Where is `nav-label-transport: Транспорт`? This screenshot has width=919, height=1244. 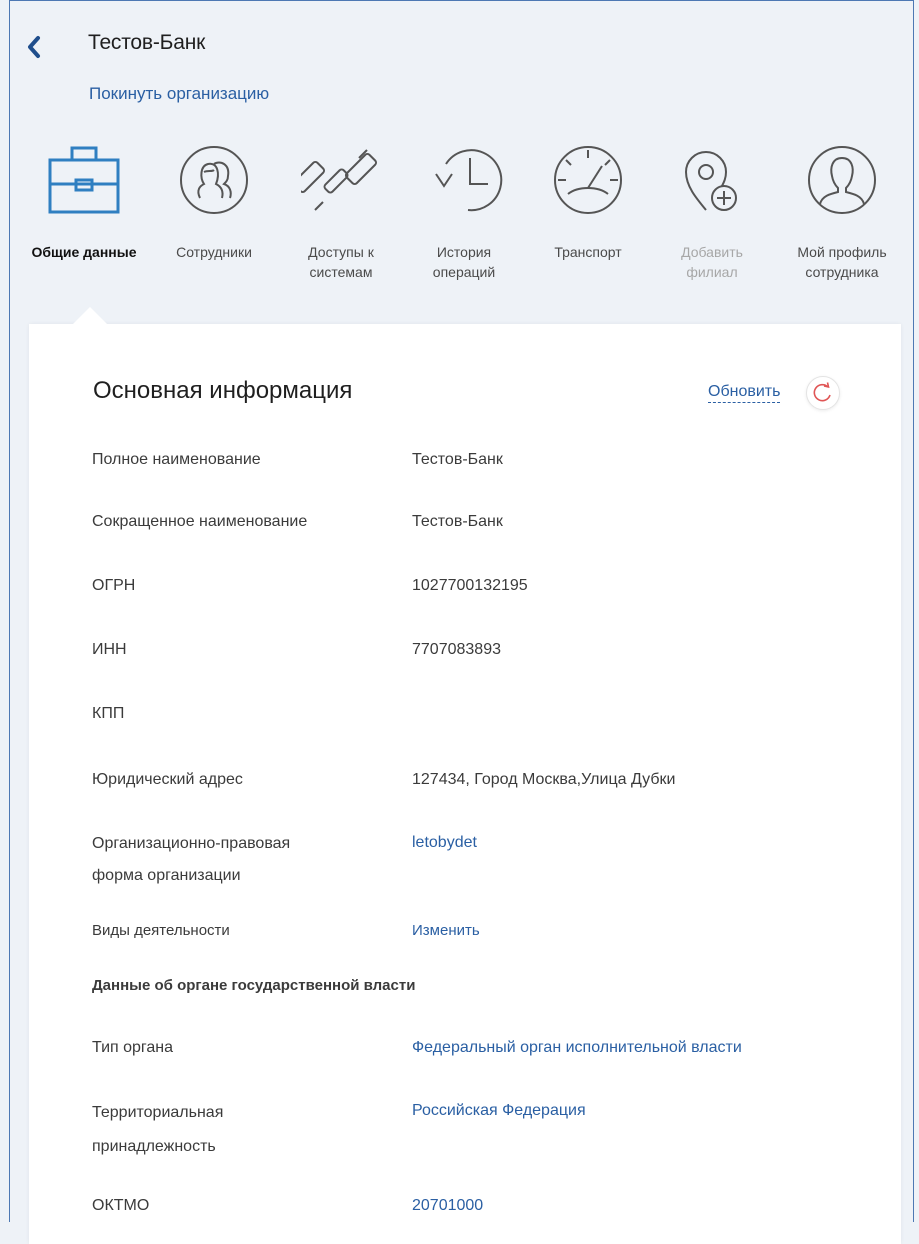 nav-label-transport: Транспорт is located at coordinates (588, 252).